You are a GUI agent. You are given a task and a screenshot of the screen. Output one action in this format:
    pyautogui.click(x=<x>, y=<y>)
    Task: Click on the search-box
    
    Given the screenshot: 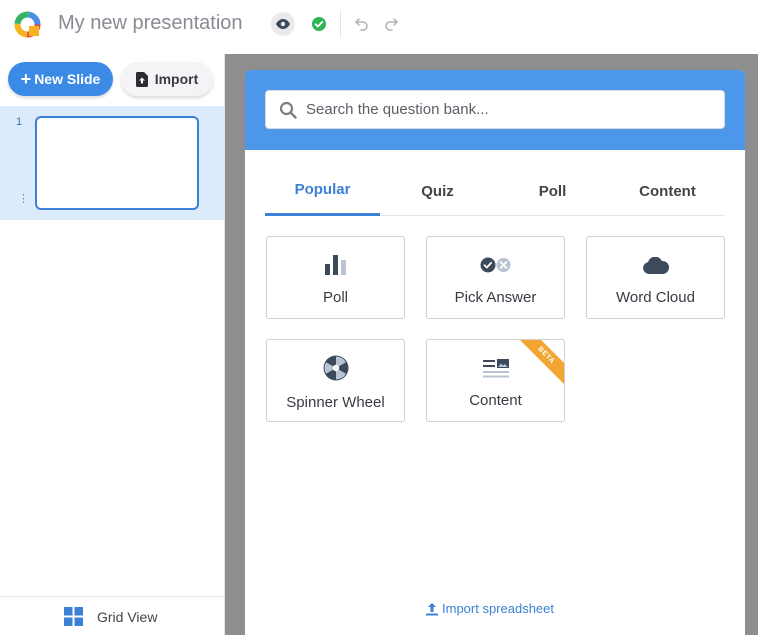 What is the action you would take?
    pyautogui.click(x=495, y=109)
    